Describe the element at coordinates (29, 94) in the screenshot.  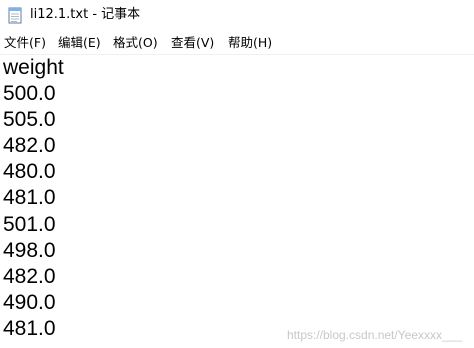
I see `text-line: 500.0` at that location.